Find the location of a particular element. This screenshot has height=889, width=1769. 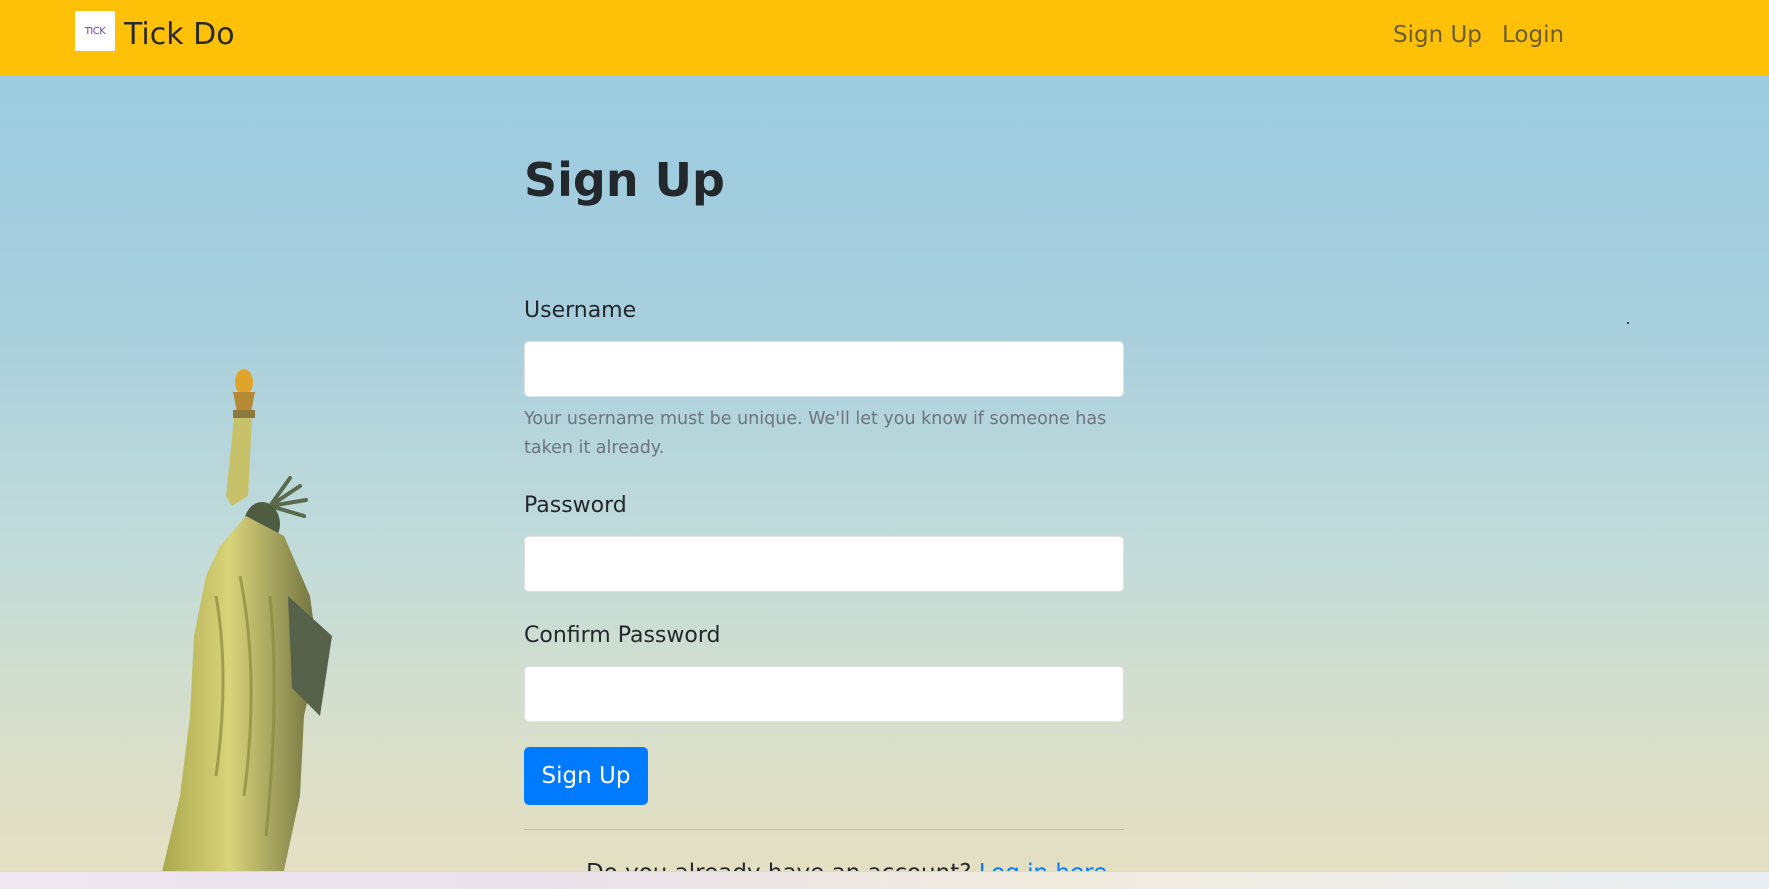

brand-logo: TICK is located at coordinates (95, 31).